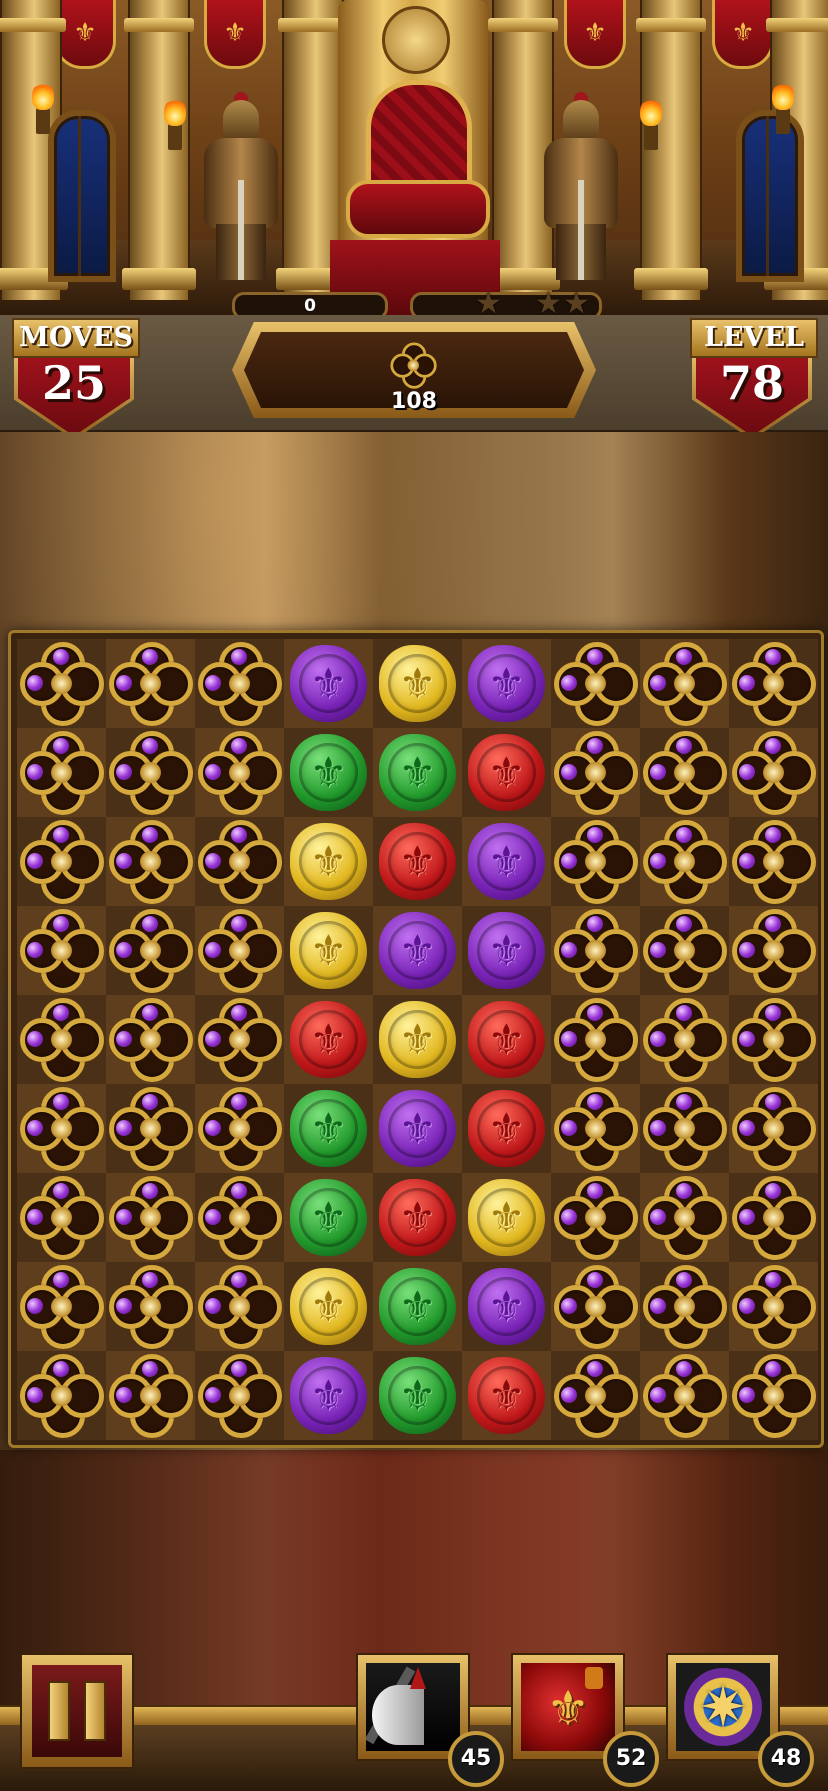  Describe the element at coordinates (77, 1711) in the screenshot. I see `pause-button` at that location.